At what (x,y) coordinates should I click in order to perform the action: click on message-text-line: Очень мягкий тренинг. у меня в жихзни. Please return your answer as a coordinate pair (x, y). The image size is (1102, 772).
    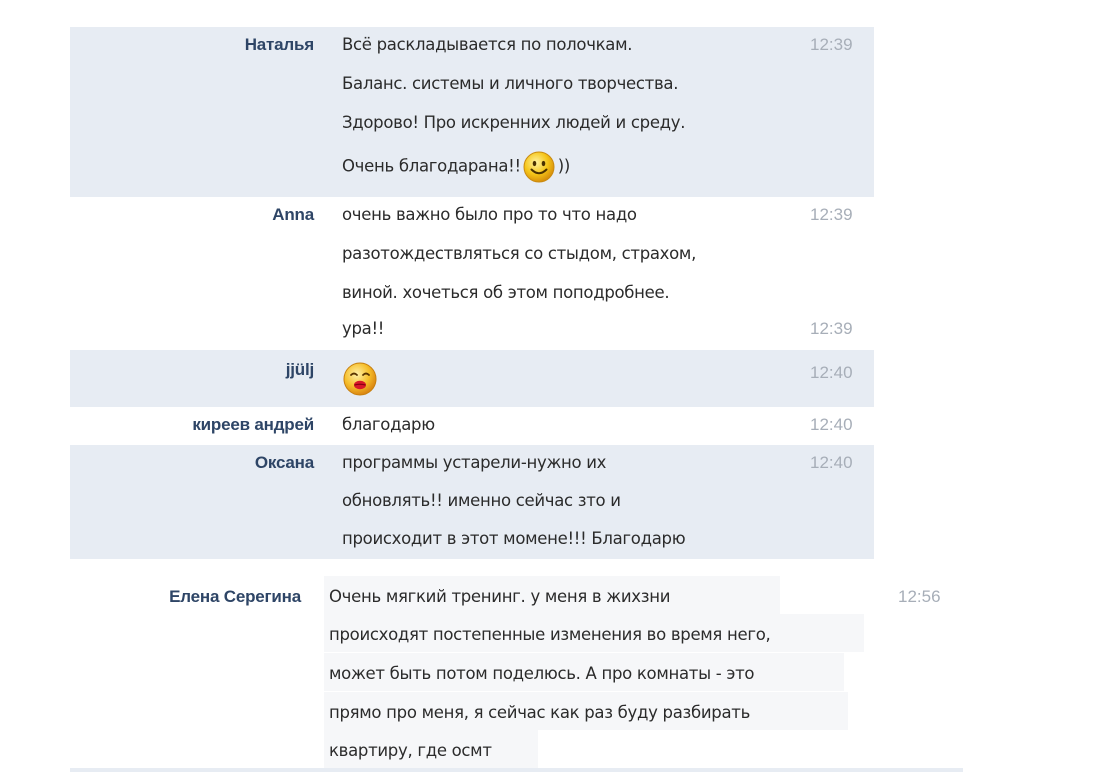
    Looking at the image, I should click on (500, 596).